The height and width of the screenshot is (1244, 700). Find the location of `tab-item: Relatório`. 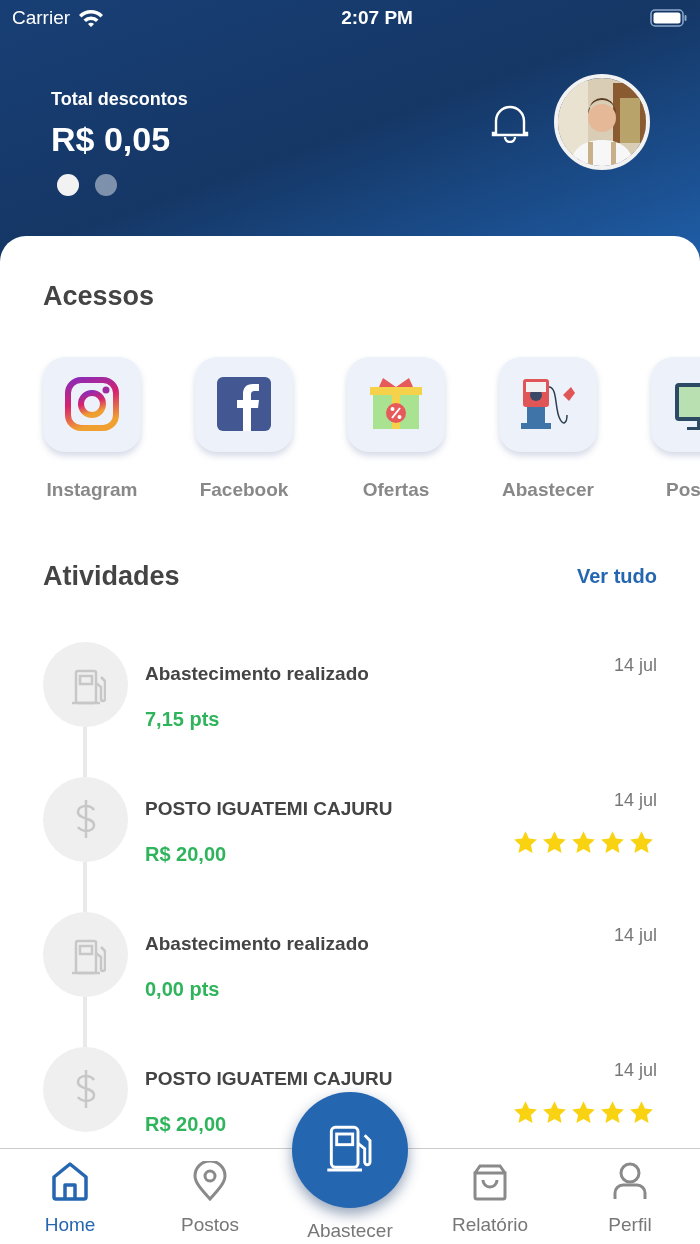

tab-item: Relatório is located at coordinates (490, 1196).